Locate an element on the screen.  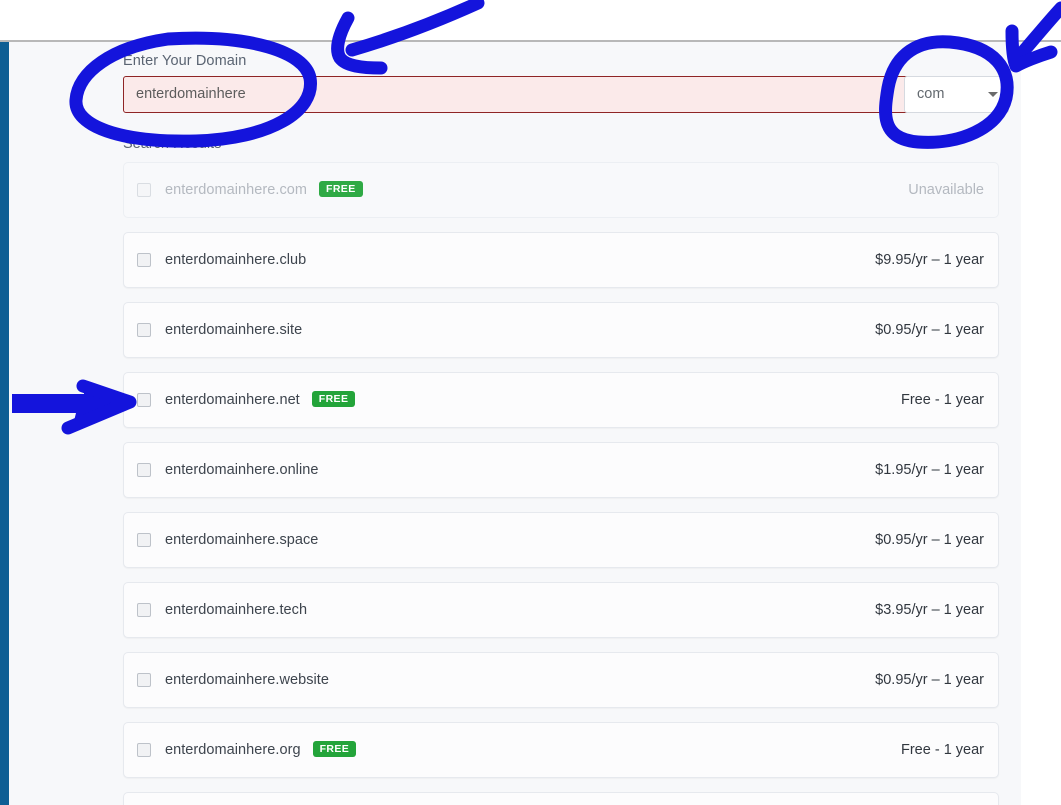
table-row: enterdomainhere.club $9.95/yr – 1 year is located at coordinates (561, 260).